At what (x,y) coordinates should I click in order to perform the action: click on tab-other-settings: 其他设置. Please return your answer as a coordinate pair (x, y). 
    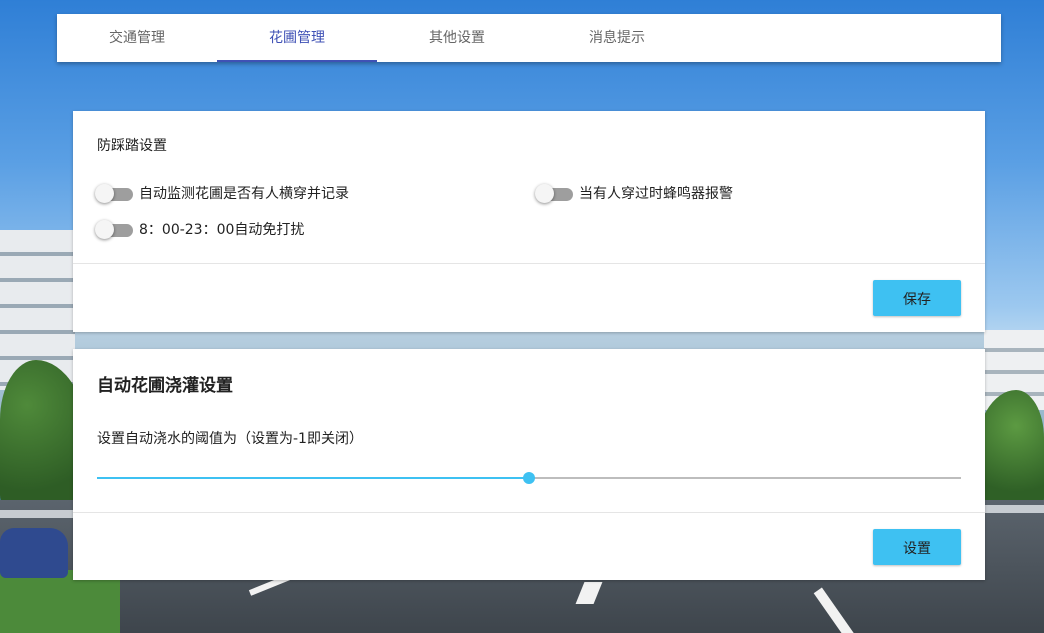
    Looking at the image, I should click on (457, 38).